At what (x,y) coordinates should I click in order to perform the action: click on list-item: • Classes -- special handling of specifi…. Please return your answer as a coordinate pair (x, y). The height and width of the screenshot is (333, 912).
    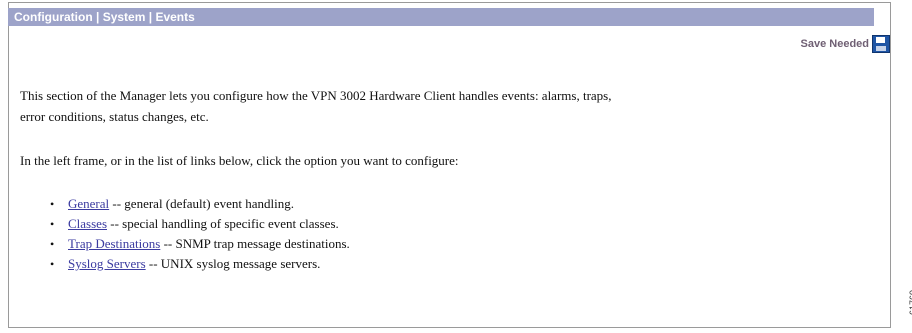
    Looking at the image, I should click on (185, 224).